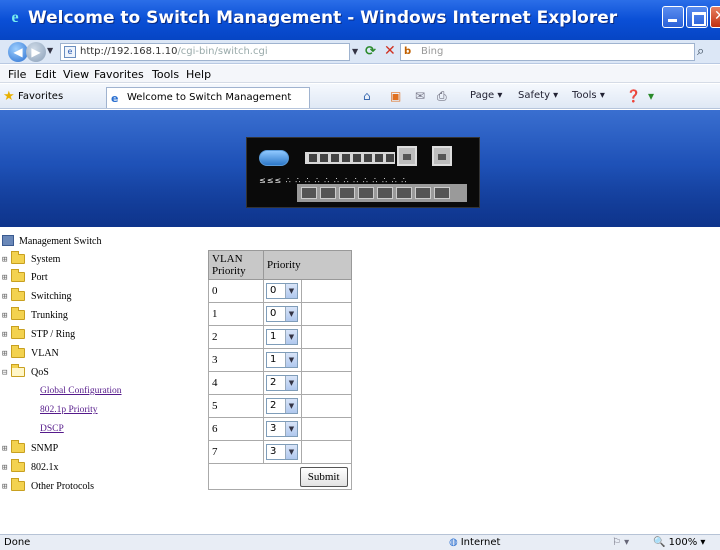 This screenshot has width=720, height=550. I want to click on tree-node-label: SNMP, so click(45, 448).